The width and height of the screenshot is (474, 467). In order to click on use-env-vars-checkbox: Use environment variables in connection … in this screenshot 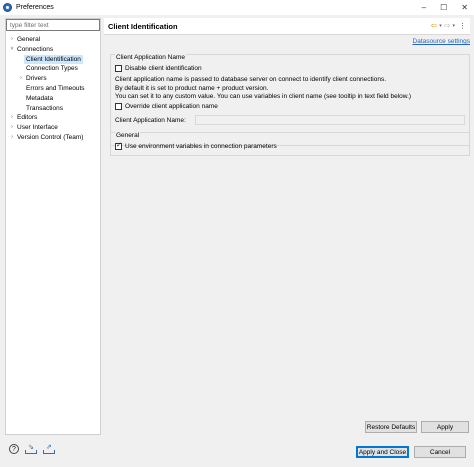, I will do `click(196, 145)`.